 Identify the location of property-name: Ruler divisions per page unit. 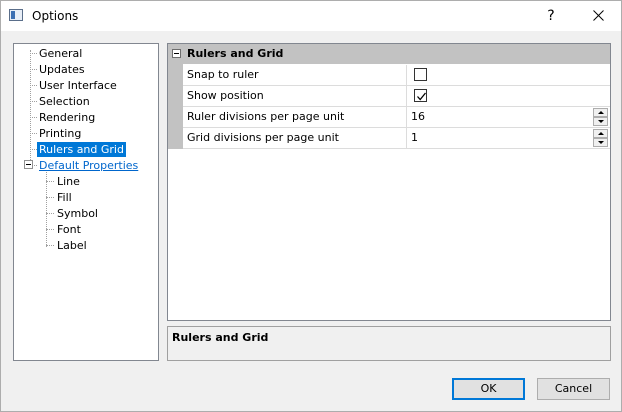
(295, 117).